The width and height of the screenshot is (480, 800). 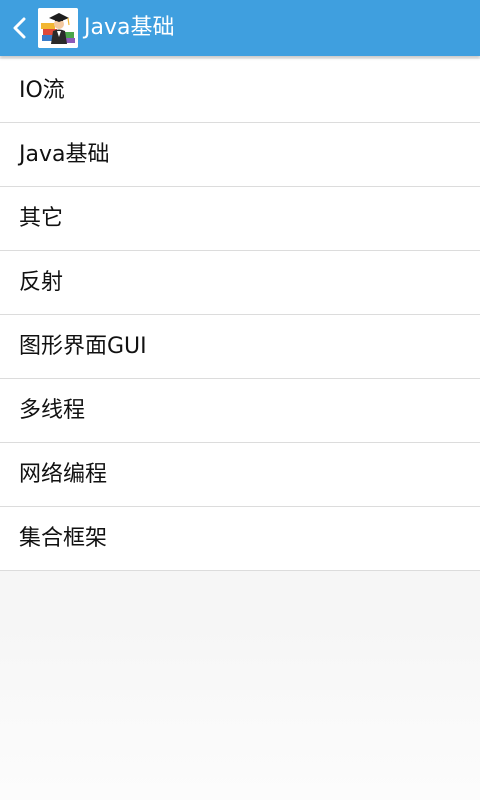 I want to click on list-item: 多线程, so click(x=240, y=411).